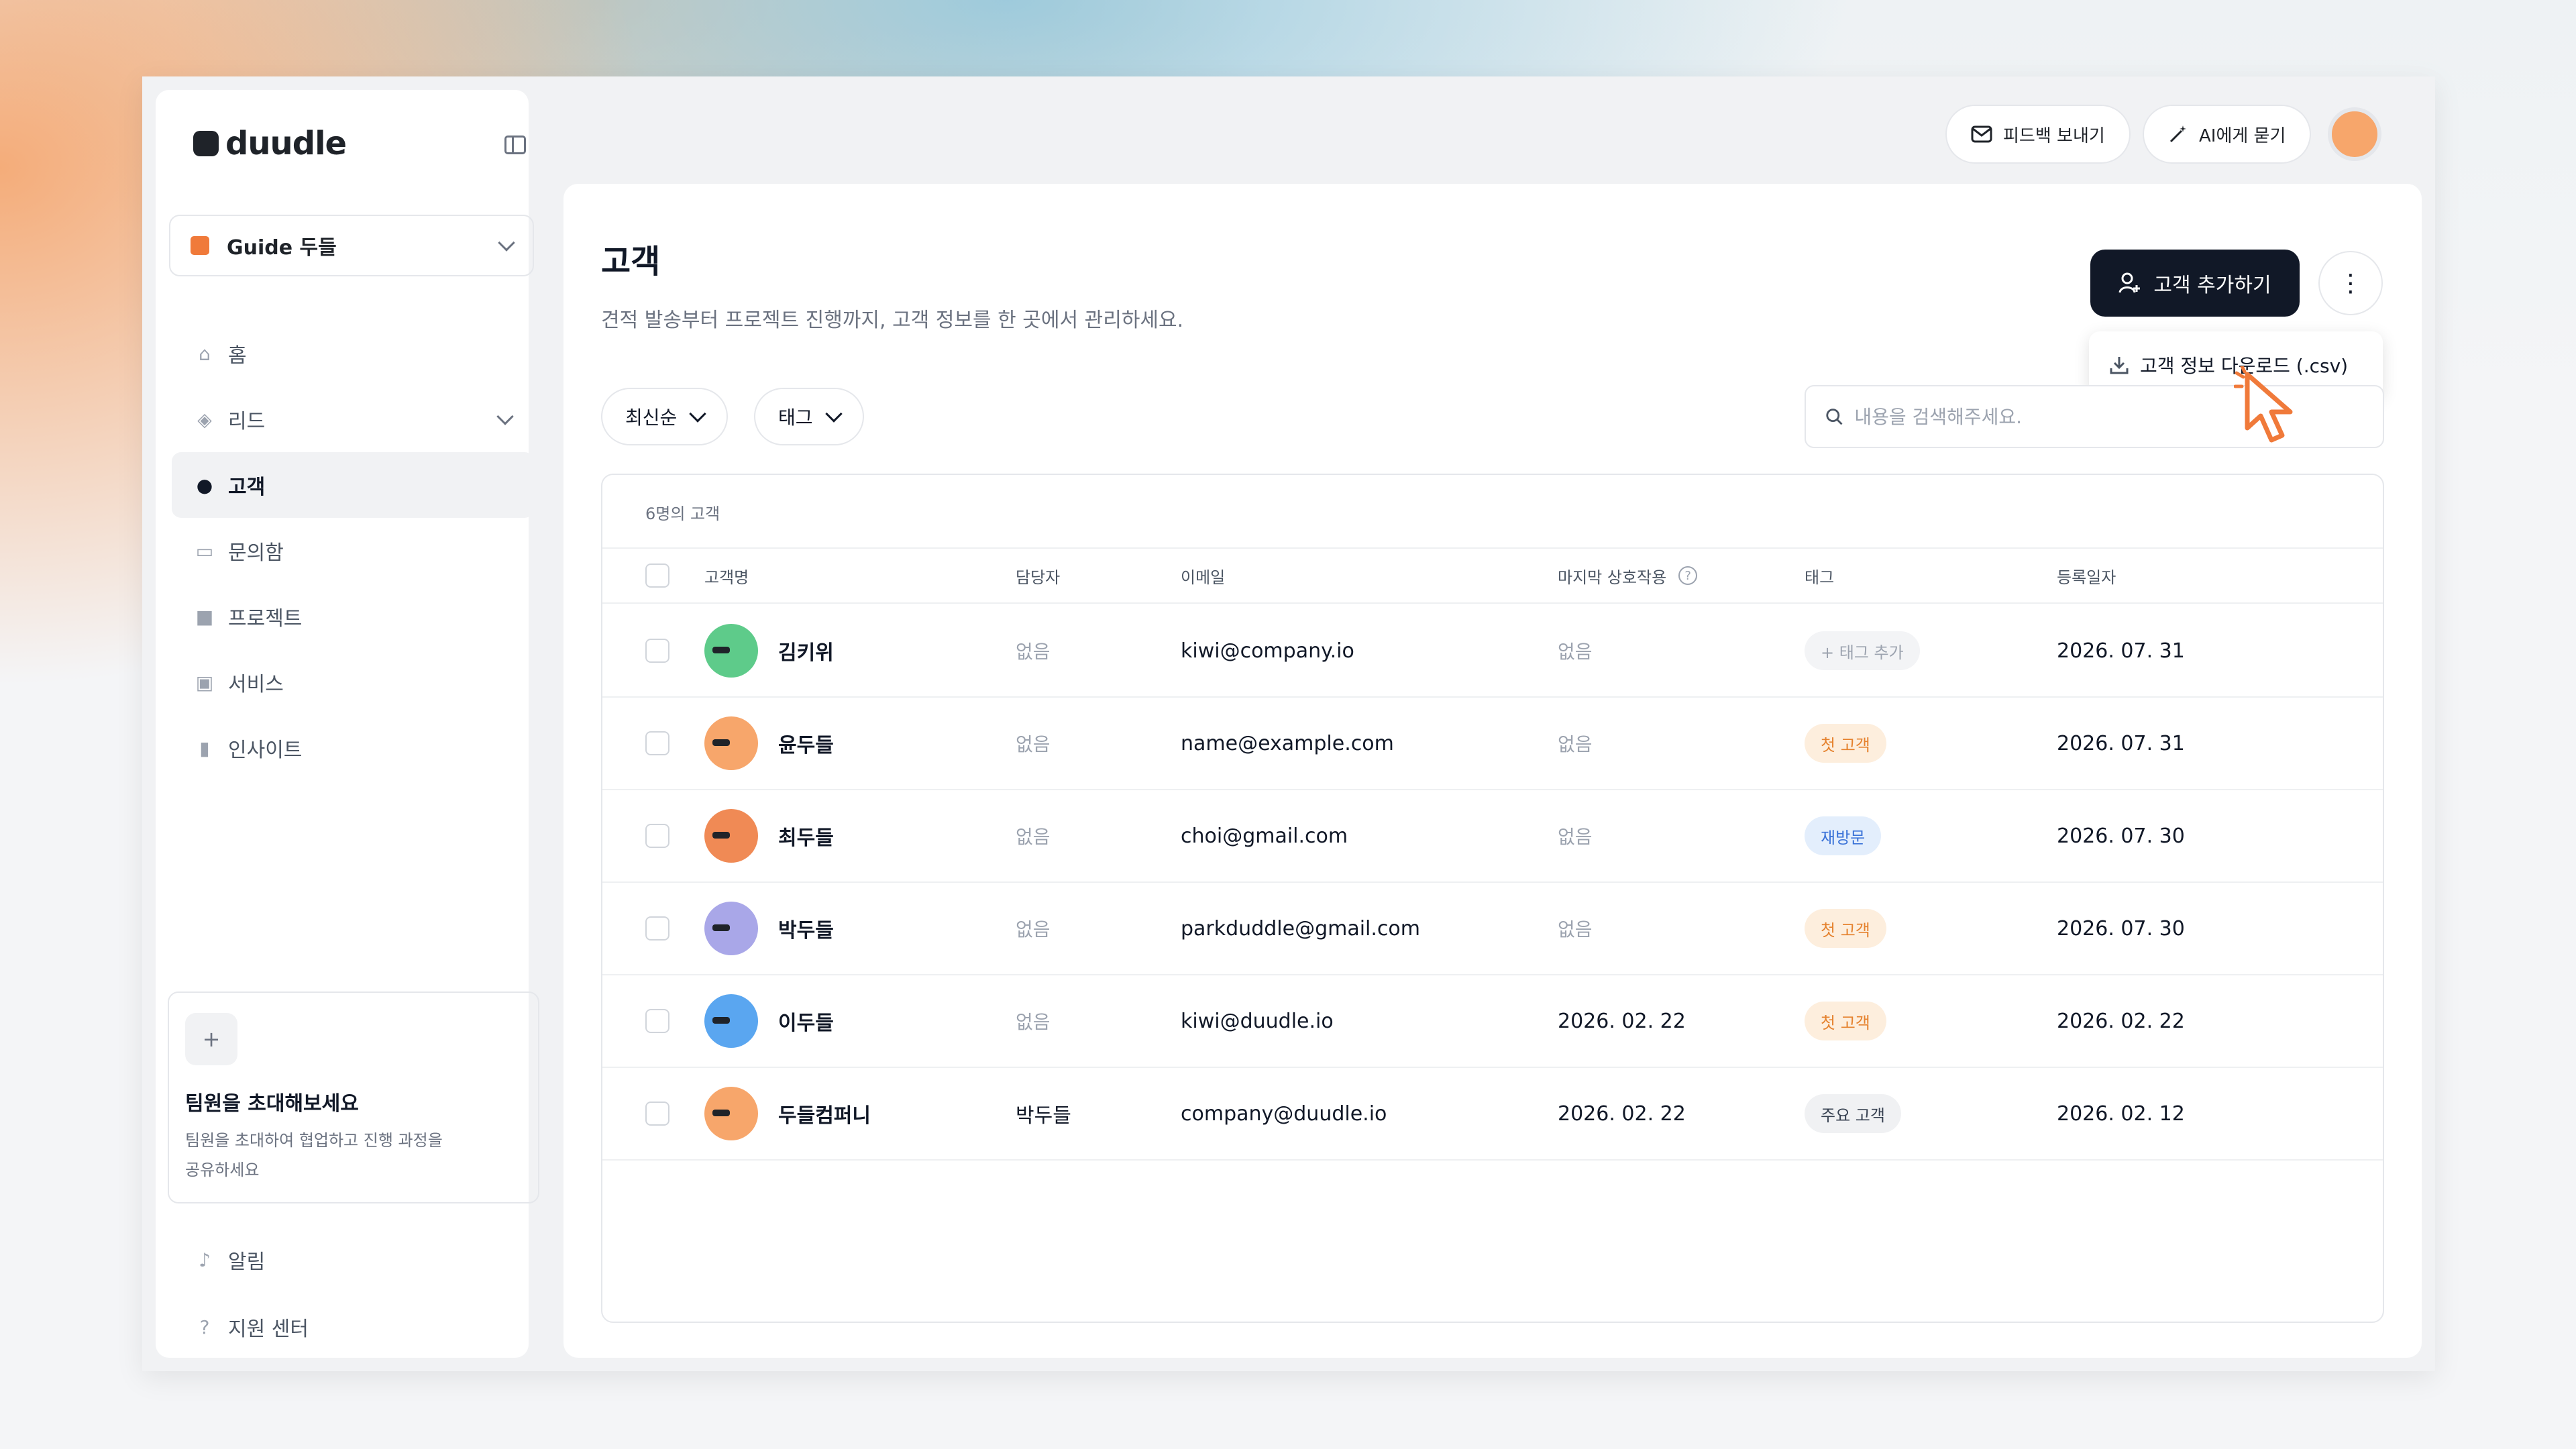 This screenshot has width=2576, height=1449. Describe the element at coordinates (200, 245) in the screenshot. I see `workspace-icon` at that location.